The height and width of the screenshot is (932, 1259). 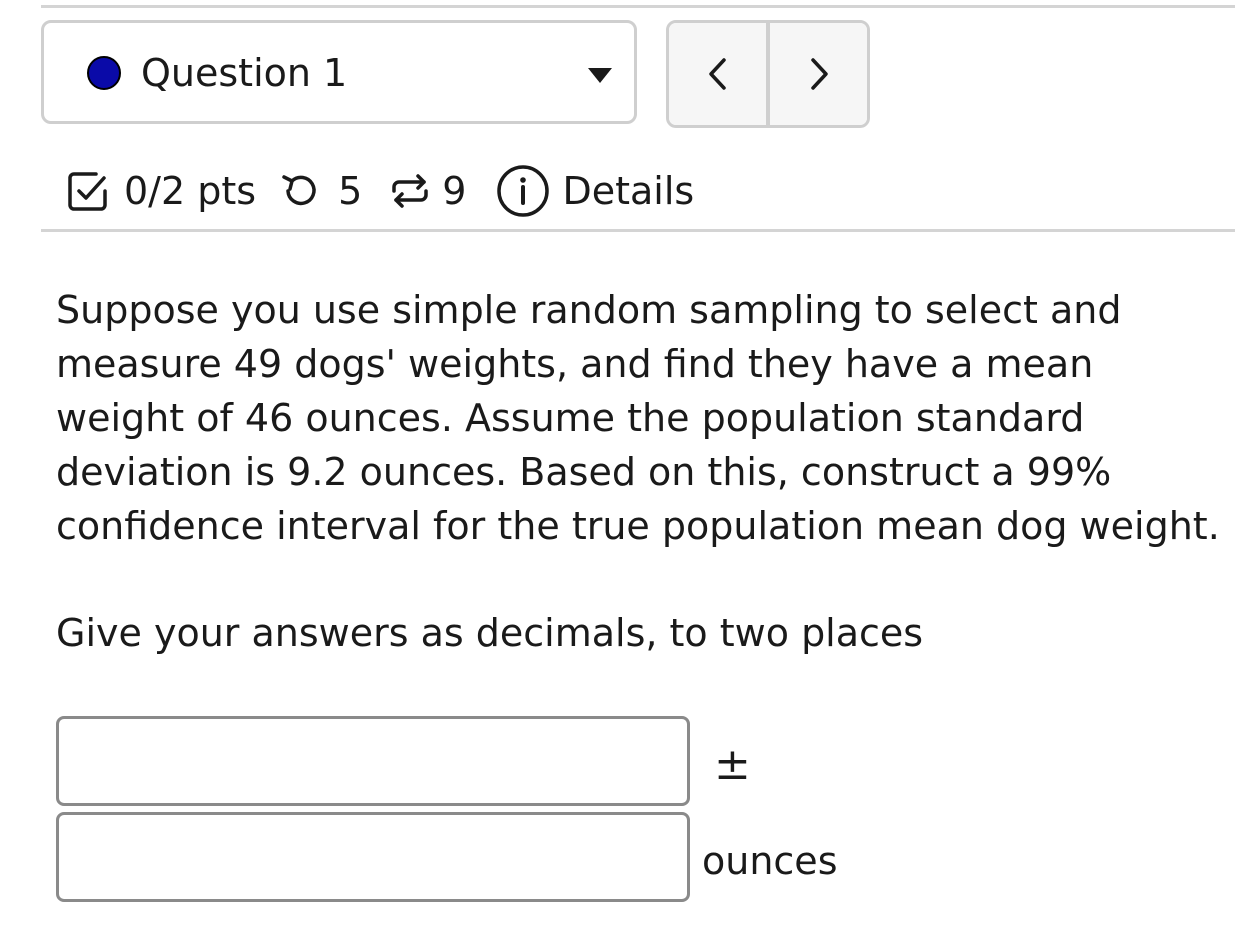 I want to click on question-nav-buttons, so click(x=768, y=74).